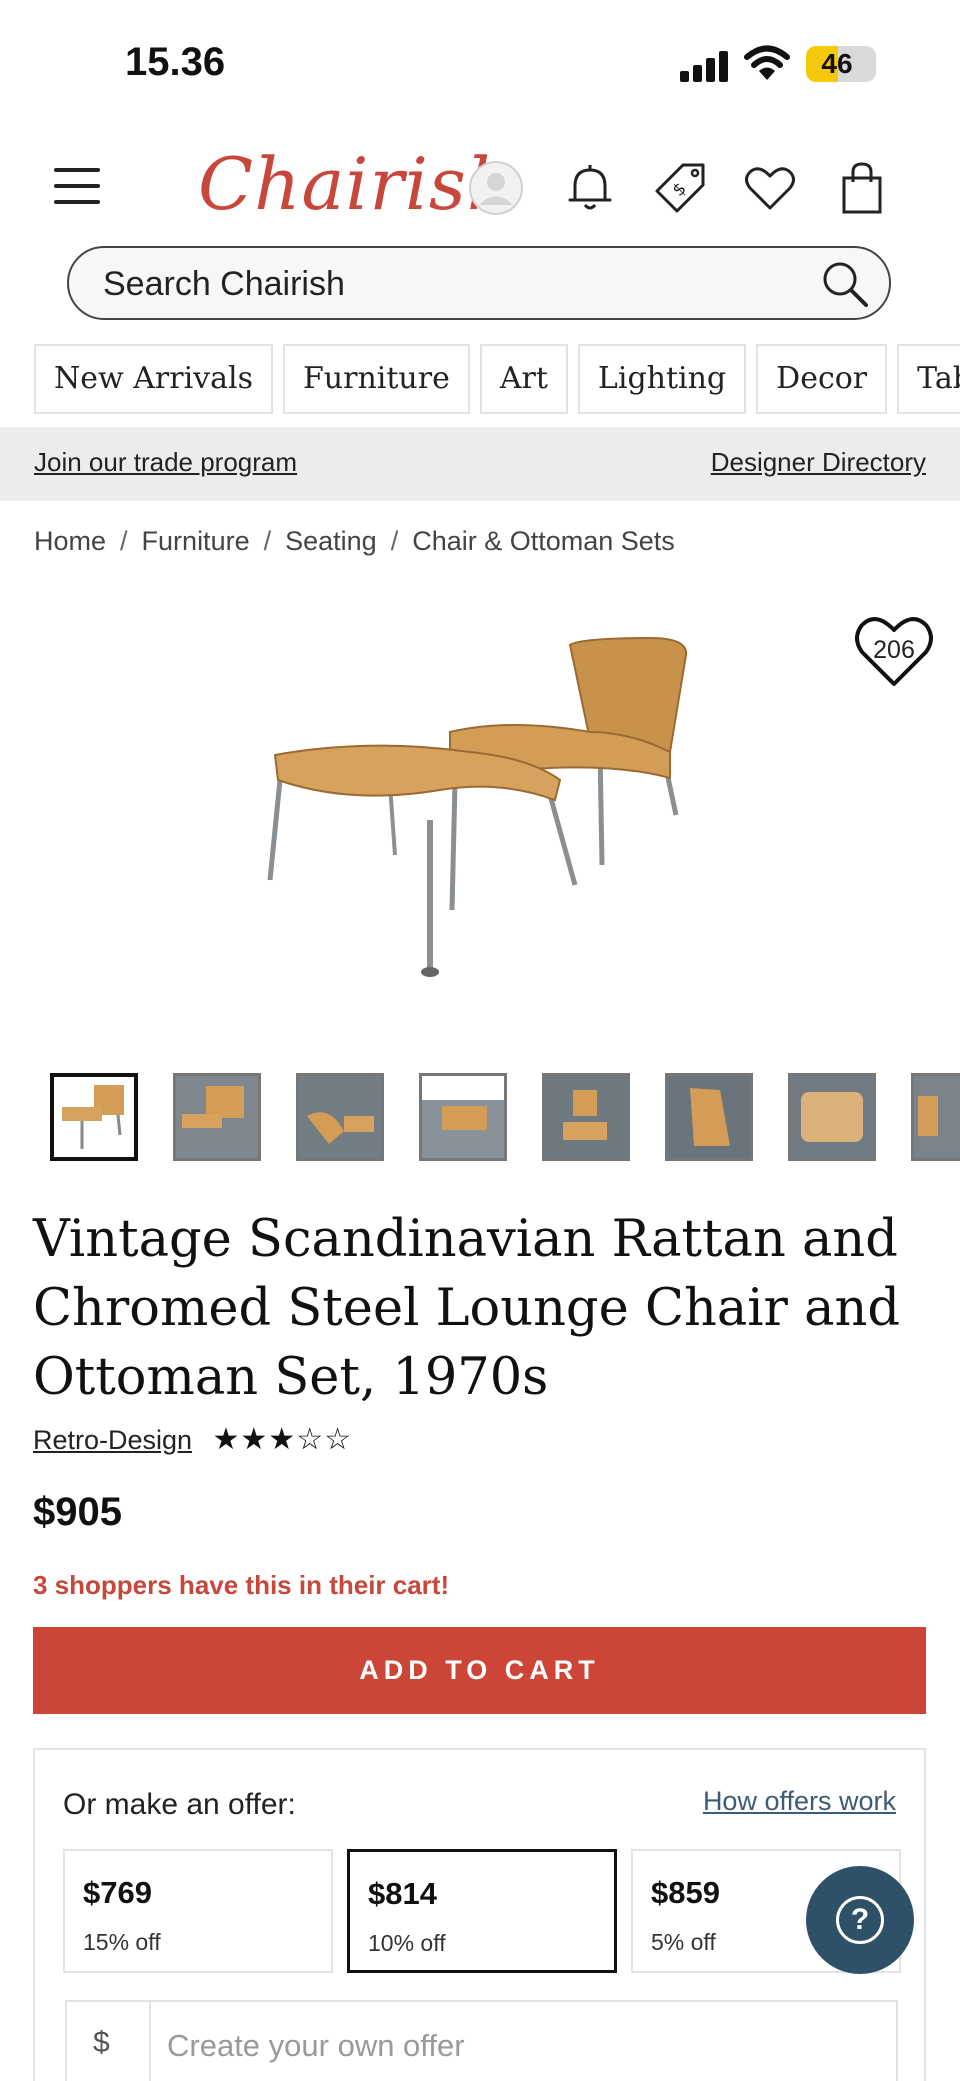 This screenshot has height=2081, width=960. What do you see at coordinates (543, 541) in the screenshot?
I see `breadcrumb-chair-ottoman-sets: Chair & Ottoman Sets` at bounding box center [543, 541].